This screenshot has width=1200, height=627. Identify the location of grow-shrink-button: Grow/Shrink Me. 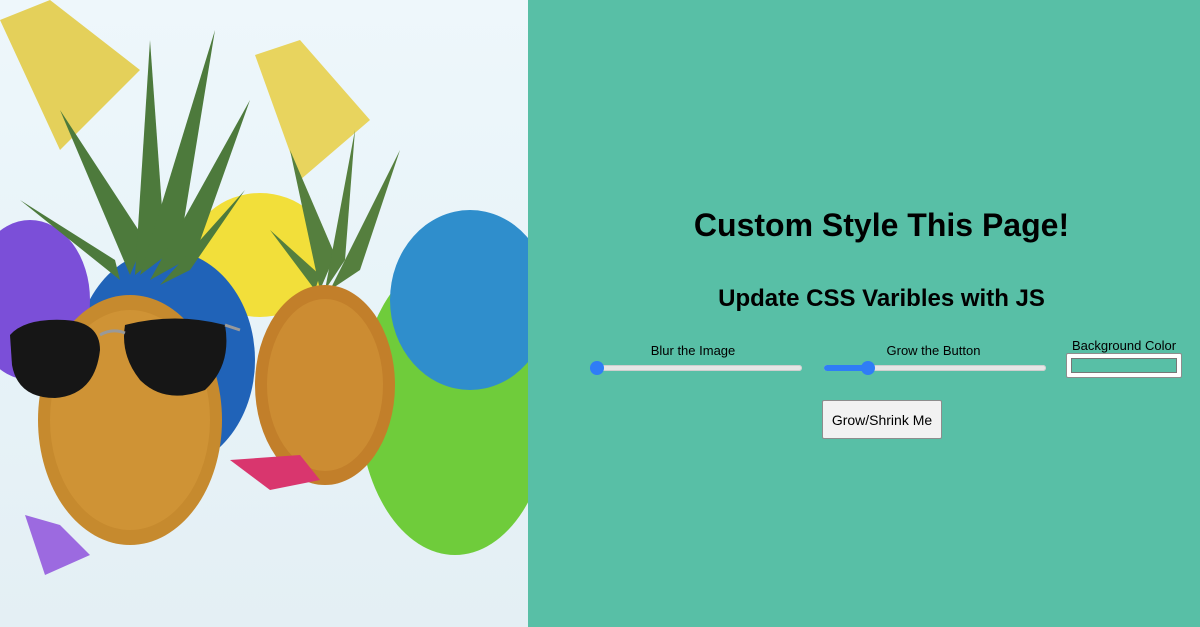
(882, 419).